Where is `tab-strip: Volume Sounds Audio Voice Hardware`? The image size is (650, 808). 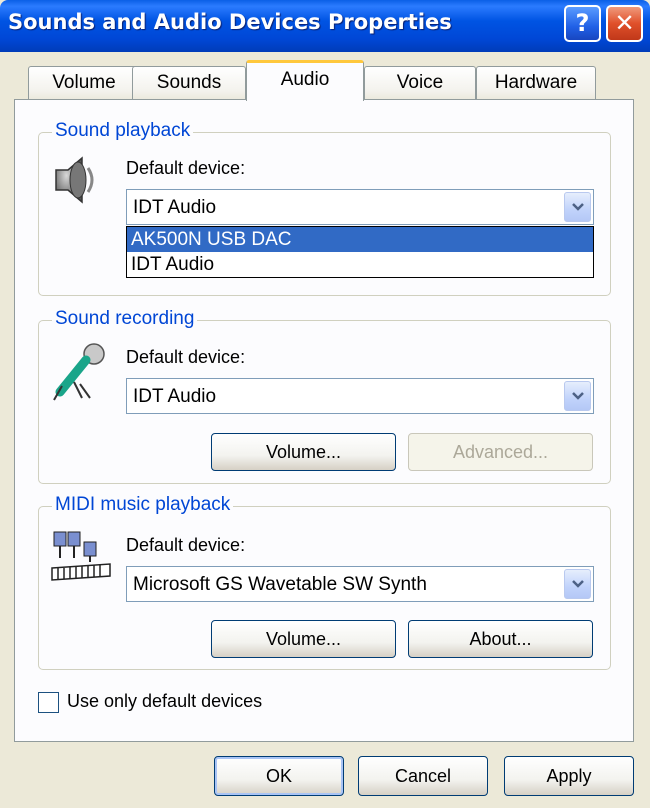 tab-strip: Volume Sounds Audio Voice Hardware is located at coordinates (324, 80).